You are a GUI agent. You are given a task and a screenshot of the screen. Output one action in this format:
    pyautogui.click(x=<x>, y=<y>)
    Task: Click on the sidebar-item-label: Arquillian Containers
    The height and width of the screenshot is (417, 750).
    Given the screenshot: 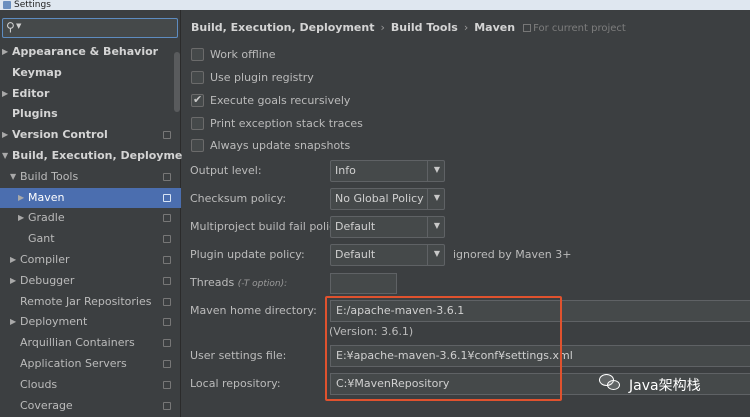 What is the action you would take?
    pyautogui.click(x=77, y=343)
    